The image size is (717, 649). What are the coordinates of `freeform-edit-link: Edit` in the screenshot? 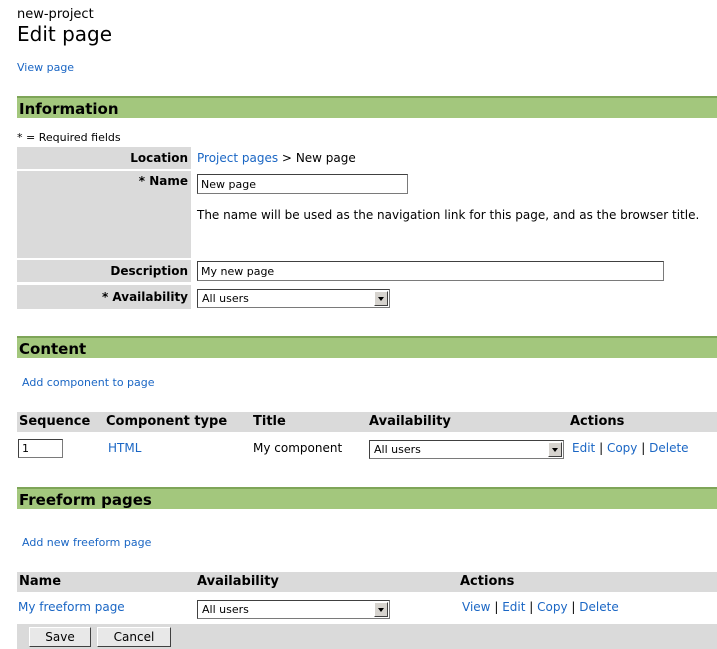 It's located at (513, 607).